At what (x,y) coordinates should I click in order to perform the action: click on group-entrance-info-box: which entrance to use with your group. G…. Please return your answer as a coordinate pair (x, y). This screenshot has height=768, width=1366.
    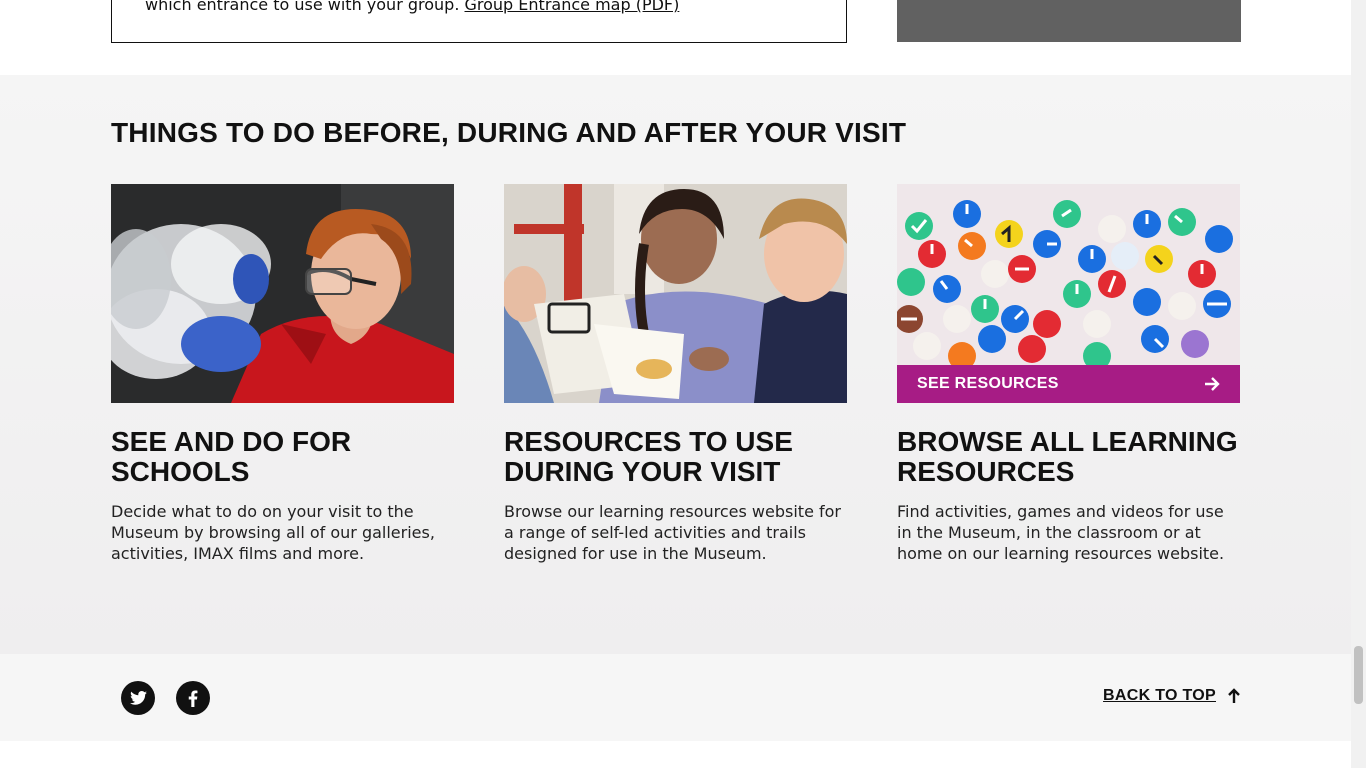
    Looking at the image, I should click on (479, 21).